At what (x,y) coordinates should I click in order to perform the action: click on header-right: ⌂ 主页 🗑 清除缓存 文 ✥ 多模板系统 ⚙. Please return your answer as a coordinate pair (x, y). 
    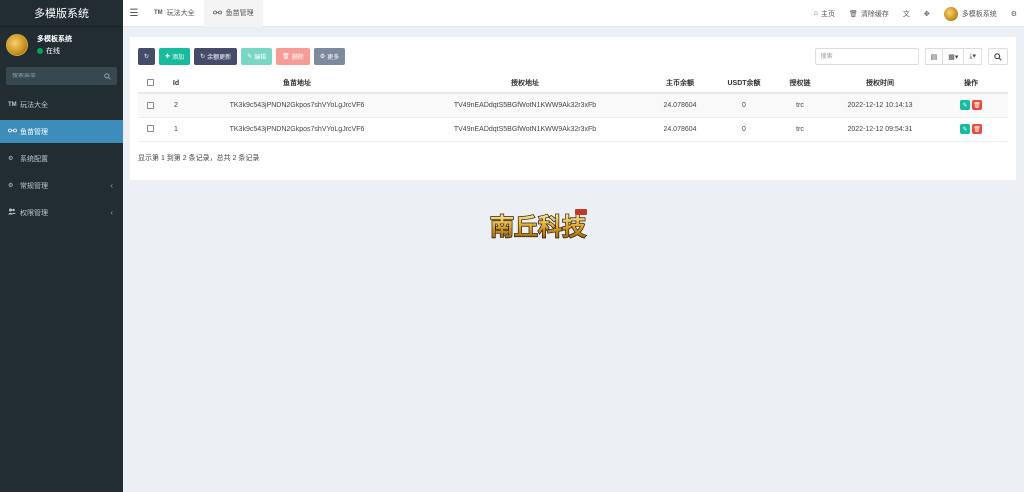
    Looking at the image, I should click on (915, 13).